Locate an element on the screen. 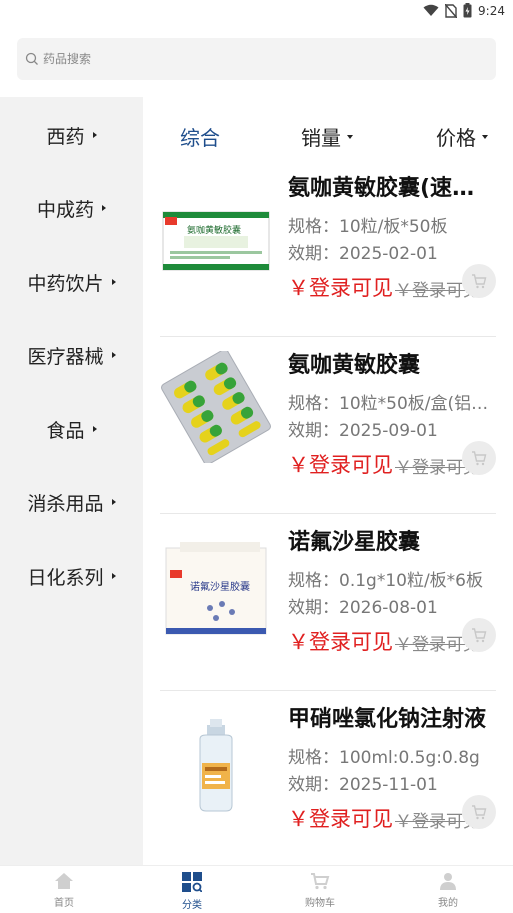  sidebar-item-medical-devices: 医疗器械 is located at coordinates (71, 355).